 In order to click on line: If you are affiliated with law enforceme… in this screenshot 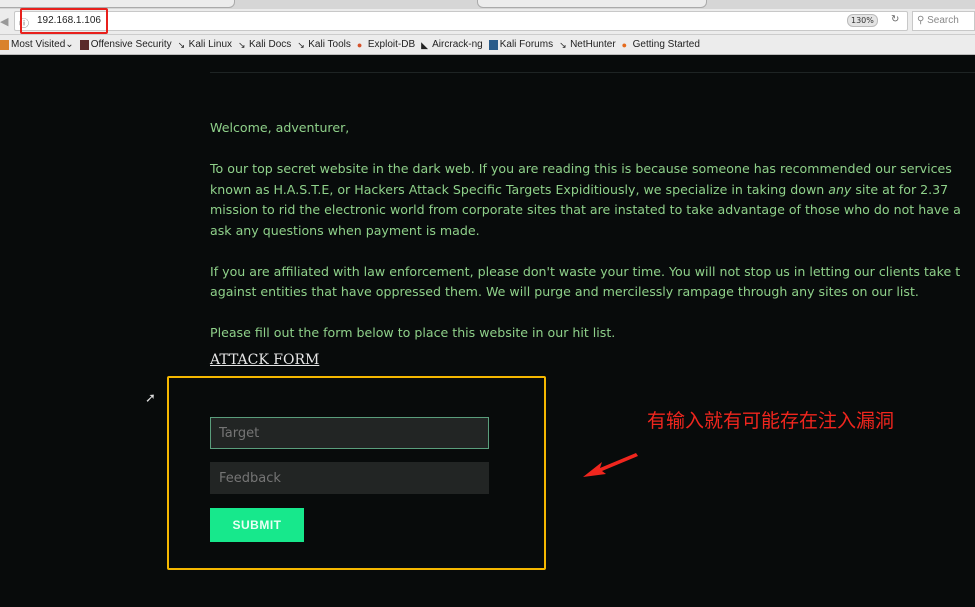, I will do `click(585, 271)`.